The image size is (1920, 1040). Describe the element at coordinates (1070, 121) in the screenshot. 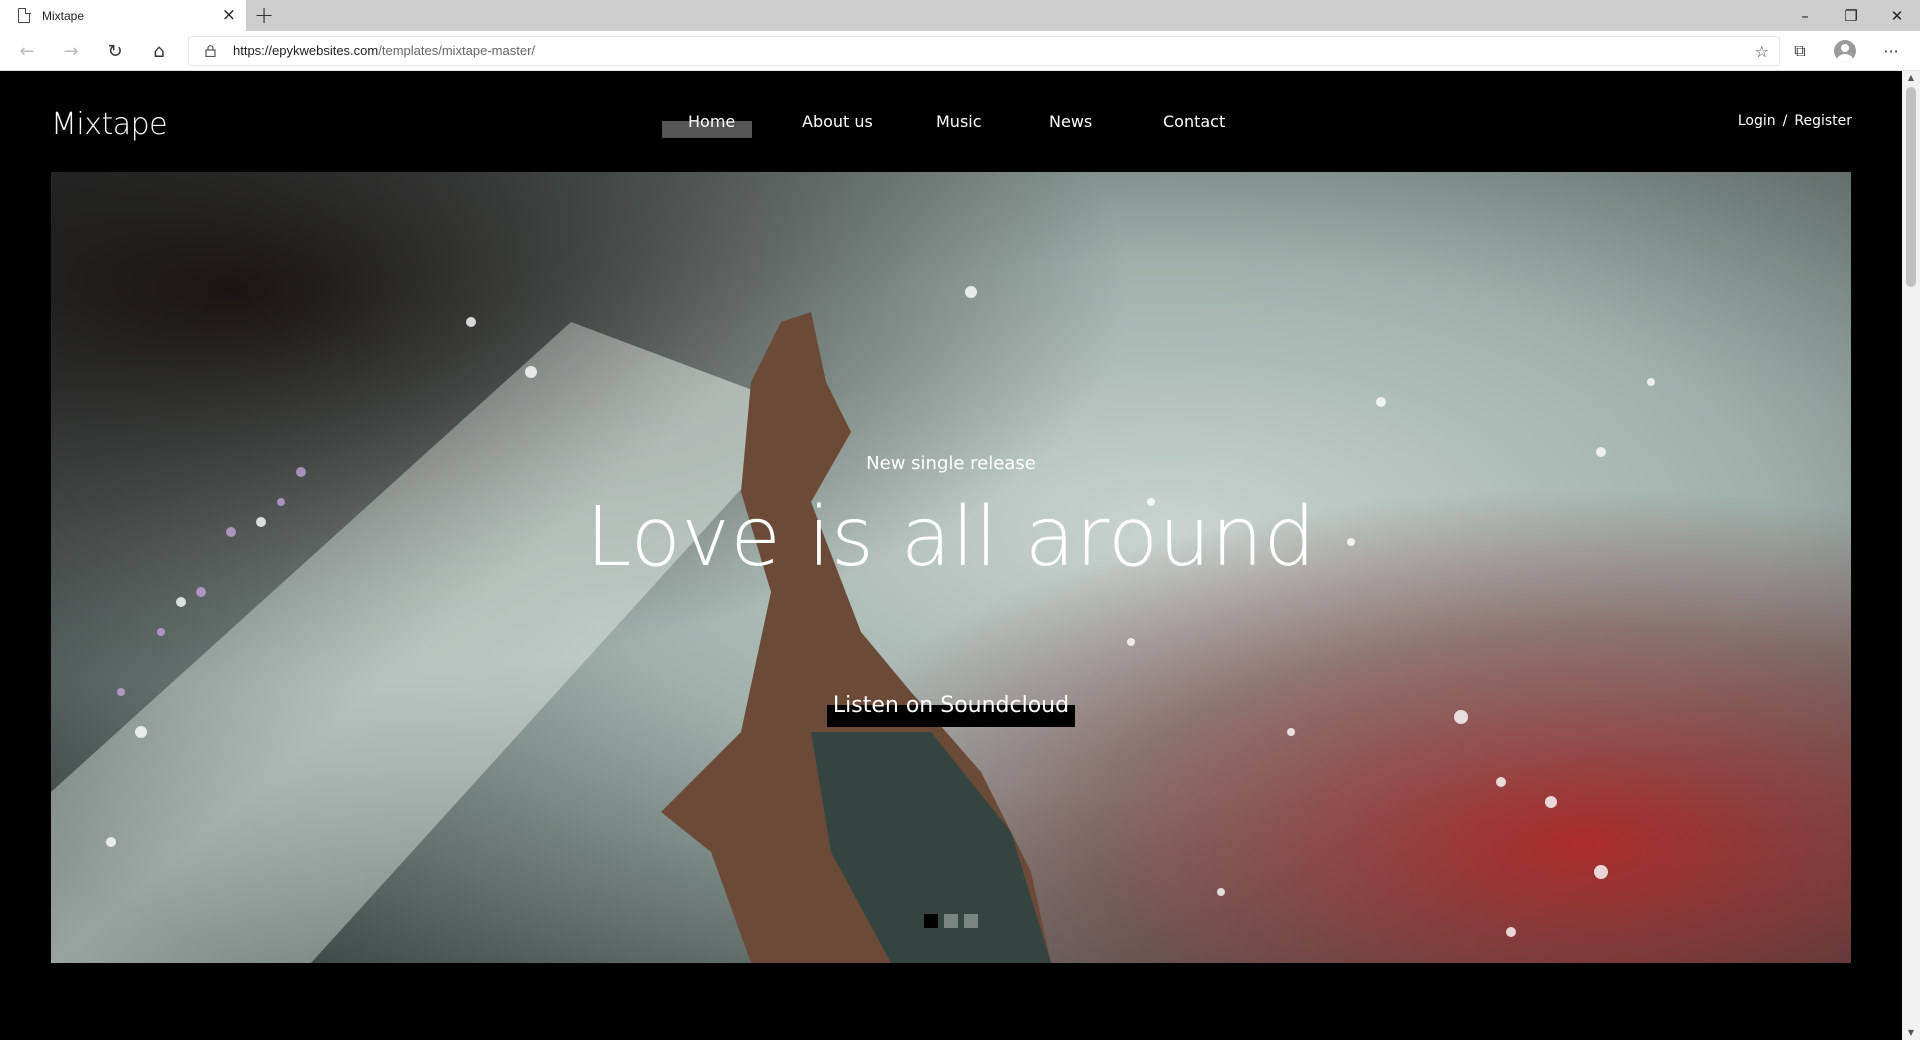

I see `nav-item-news: News` at that location.